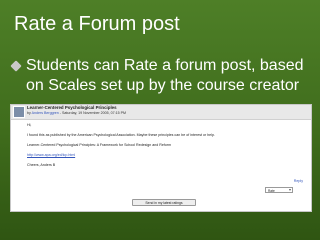  Describe the element at coordinates (29, 113) in the screenshot. I see `post-meta-prefix: by` at that location.